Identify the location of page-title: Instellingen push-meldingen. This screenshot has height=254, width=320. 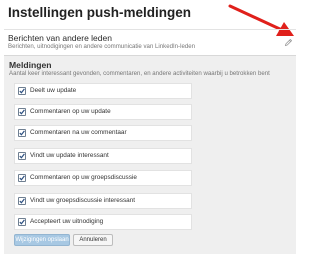
(100, 12).